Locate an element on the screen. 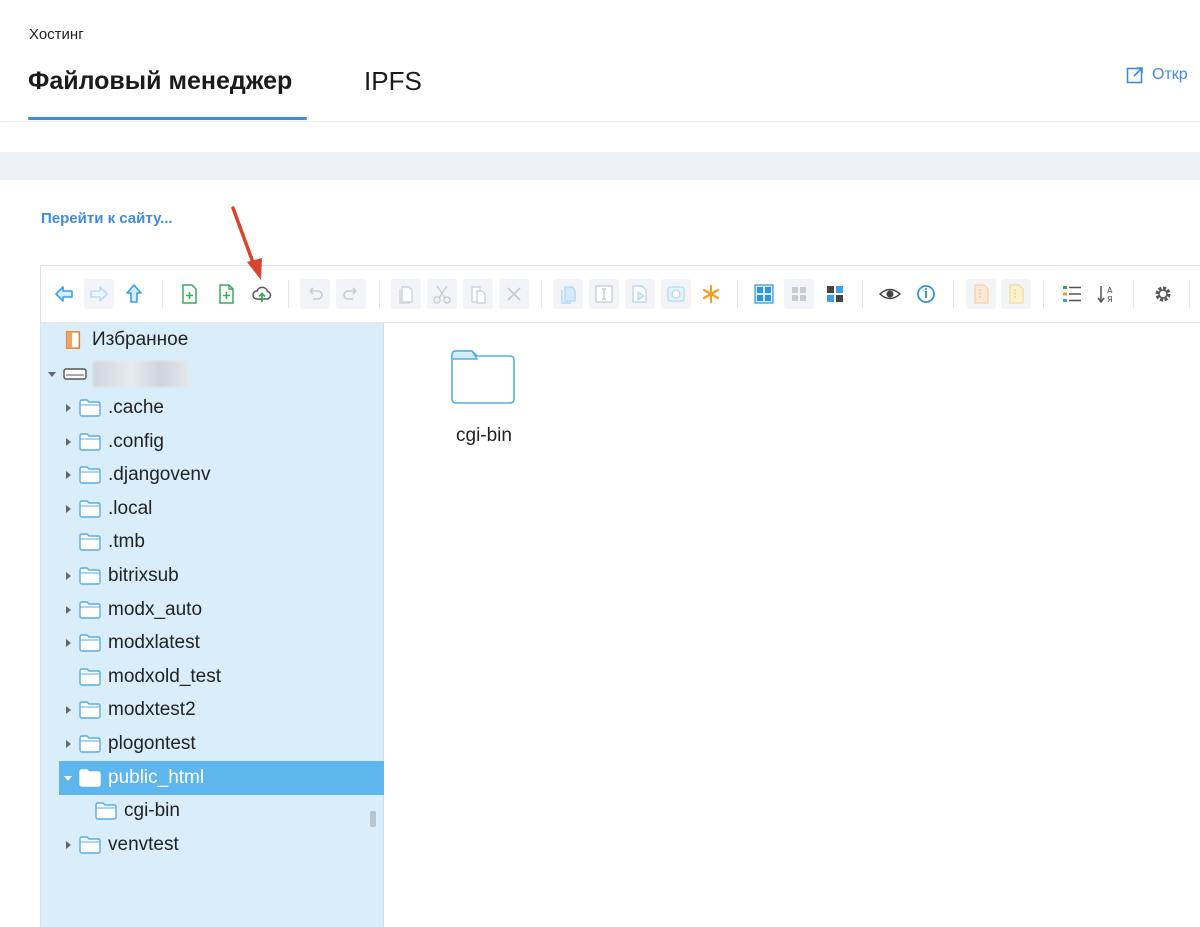  tree-item-cache: .cache is located at coordinates (113, 408).